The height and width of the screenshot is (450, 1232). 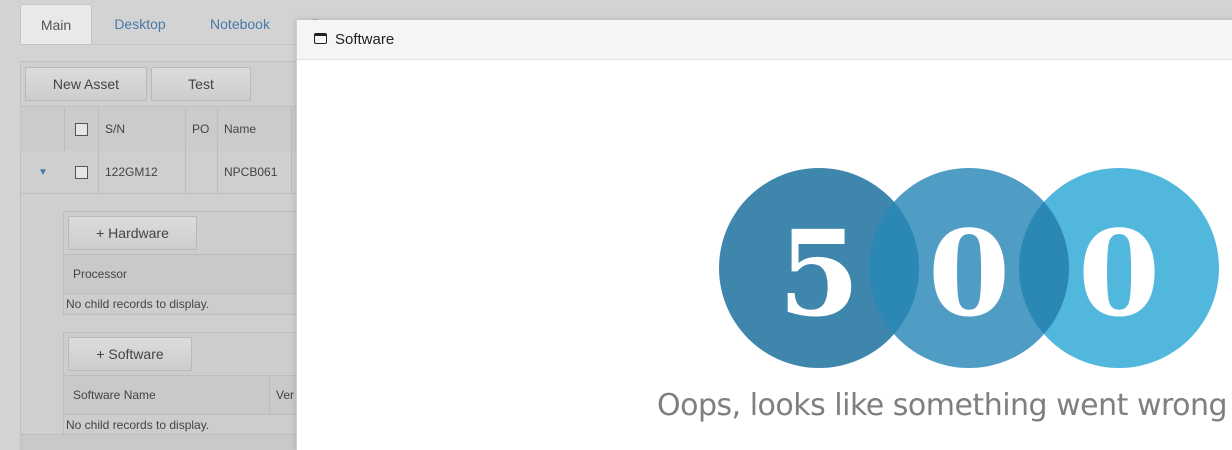 I want to click on tab-main: Main, so click(x=56, y=24).